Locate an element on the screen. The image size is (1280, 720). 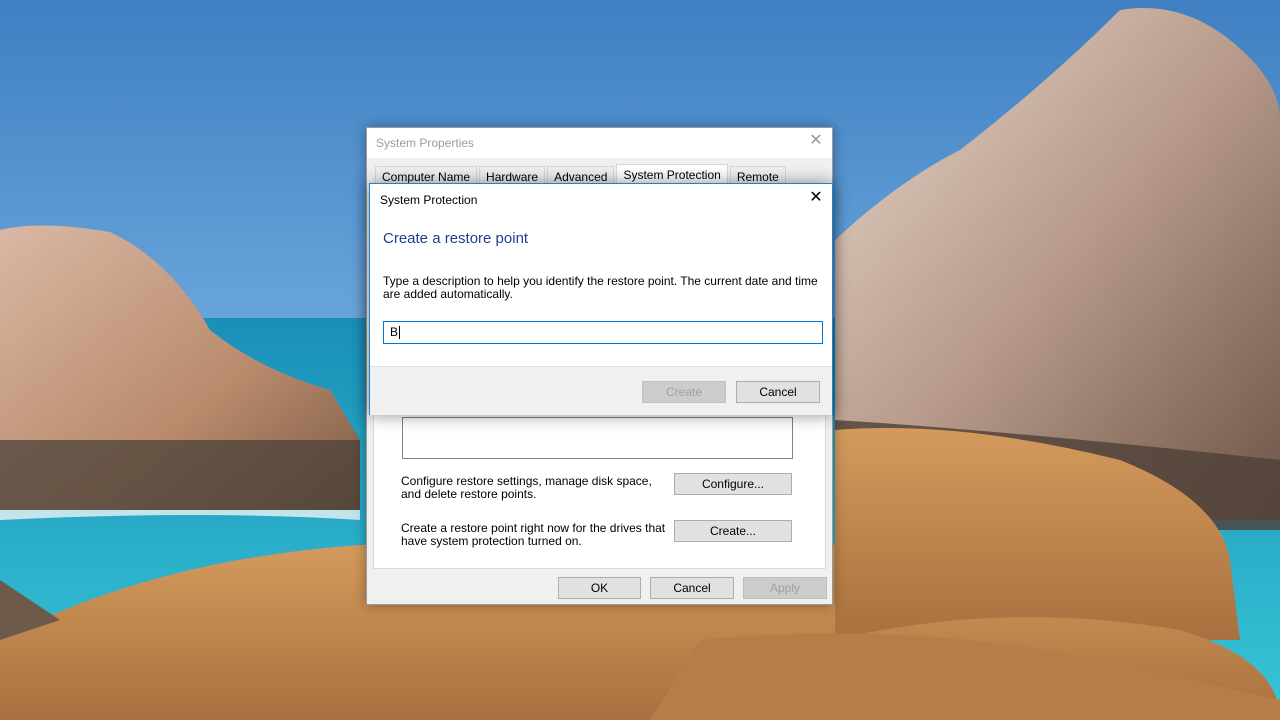
input-value: B is located at coordinates (394, 332).